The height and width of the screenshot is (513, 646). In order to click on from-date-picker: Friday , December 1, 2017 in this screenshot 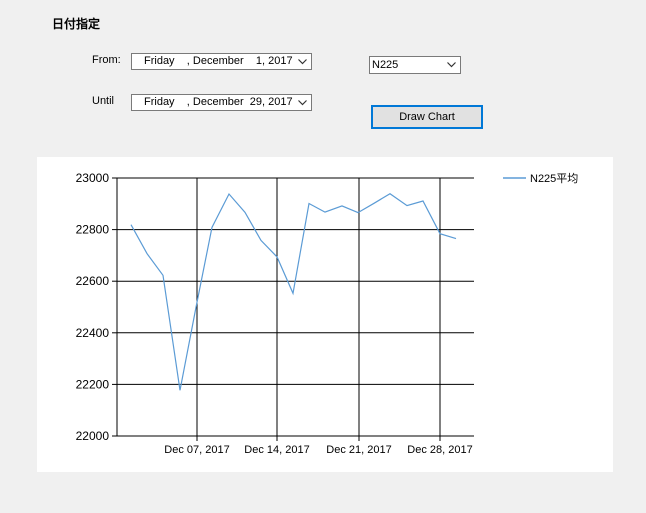, I will do `click(221, 61)`.